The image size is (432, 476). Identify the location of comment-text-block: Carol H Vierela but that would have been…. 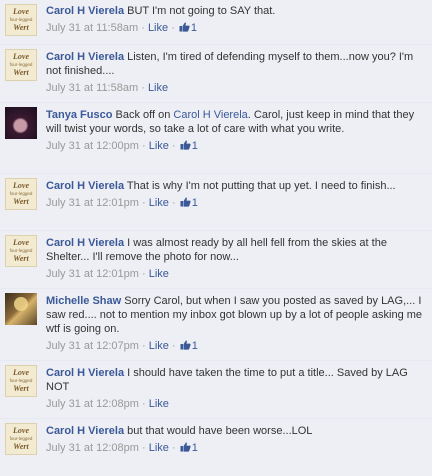
(236, 431).